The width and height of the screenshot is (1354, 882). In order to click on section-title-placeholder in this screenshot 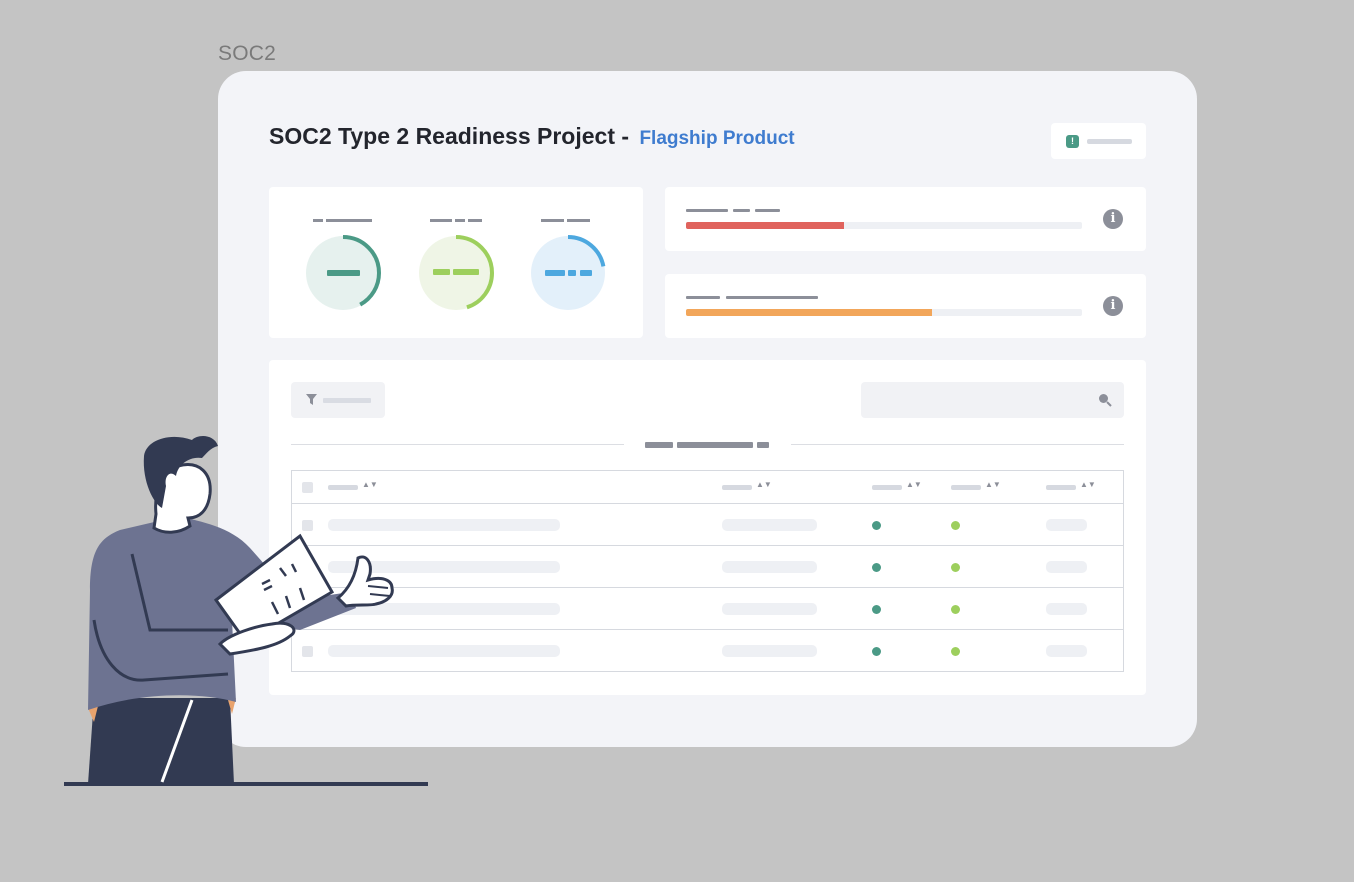, I will do `click(659, 445)`.